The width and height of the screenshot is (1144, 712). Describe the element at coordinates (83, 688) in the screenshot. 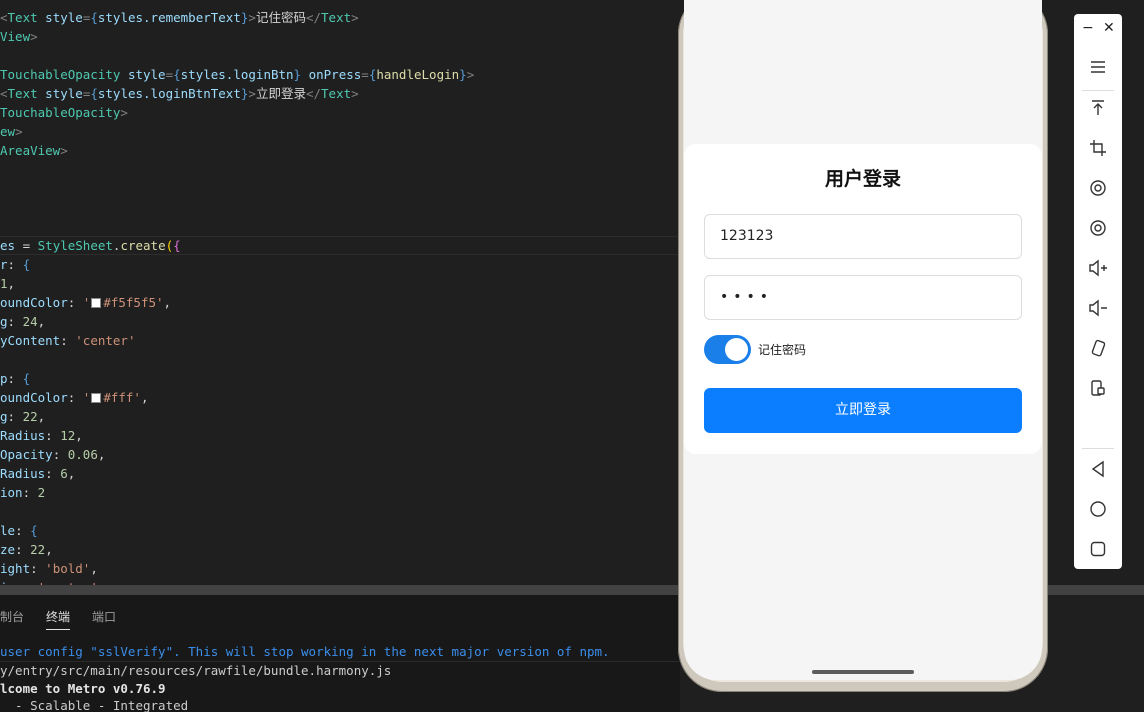

I see `terminal-line: lcome to Metro v0.76.9` at that location.